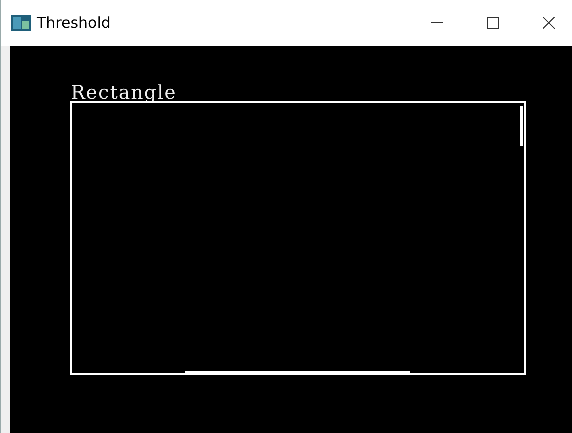 The width and height of the screenshot is (572, 433). What do you see at coordinates (549, 23) in the screenshot?
I see `close-icon` at bounding box center [549, 23].